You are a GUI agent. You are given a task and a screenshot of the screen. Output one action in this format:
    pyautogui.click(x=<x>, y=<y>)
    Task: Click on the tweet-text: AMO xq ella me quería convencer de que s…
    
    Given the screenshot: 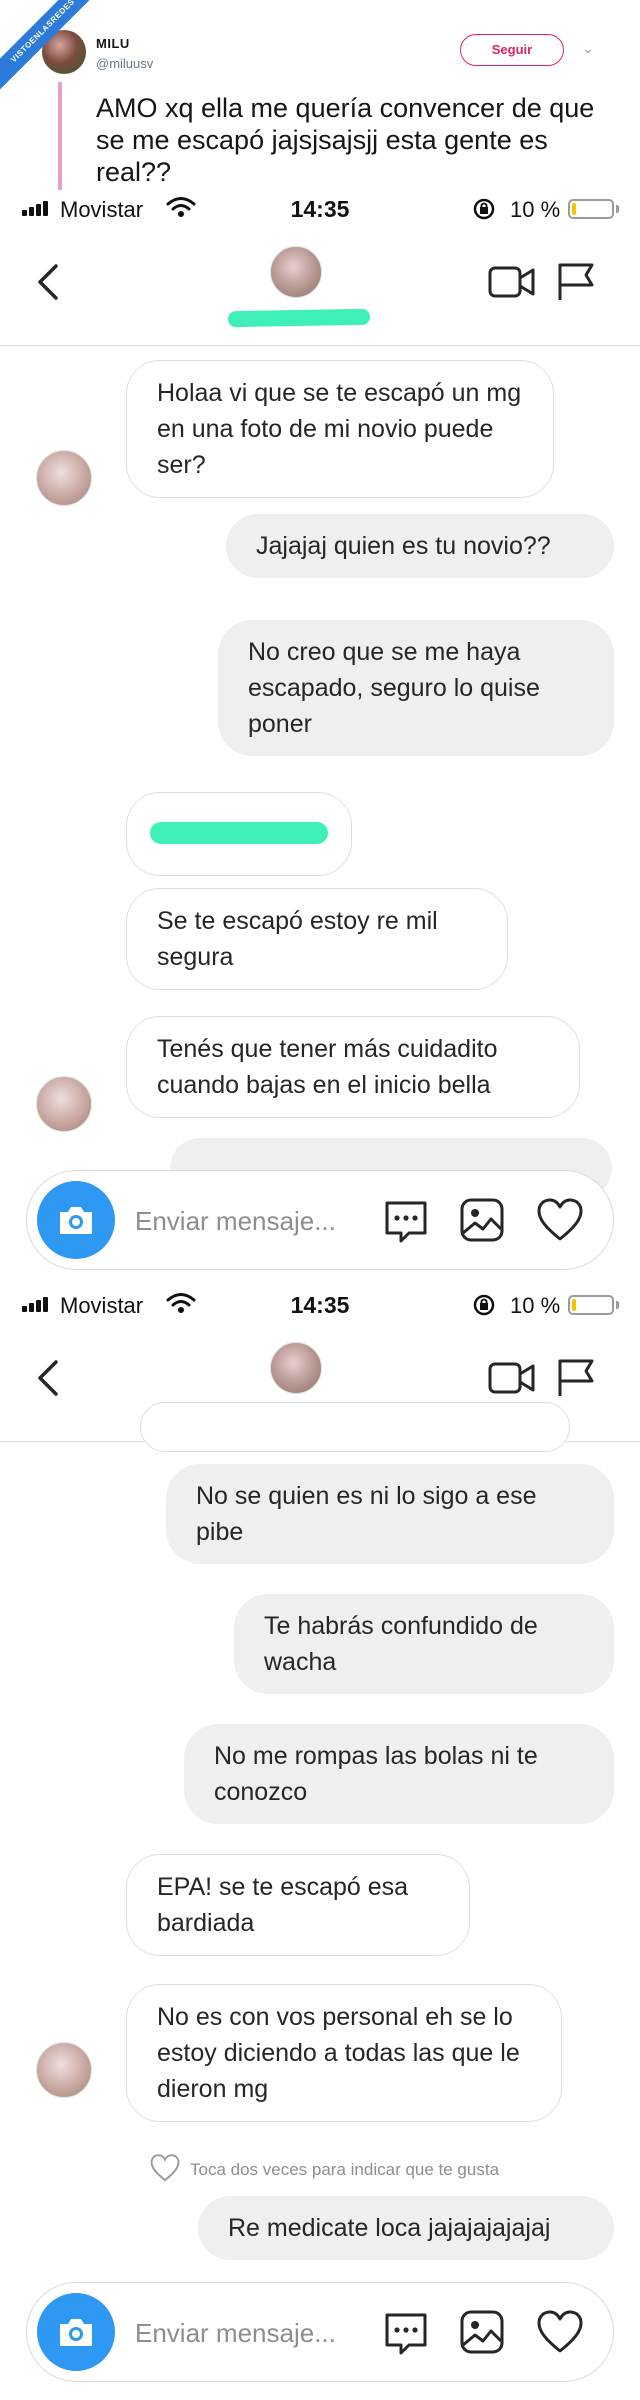 What is the action you would take?
    pyautogui.click(x=345, y=140)
    